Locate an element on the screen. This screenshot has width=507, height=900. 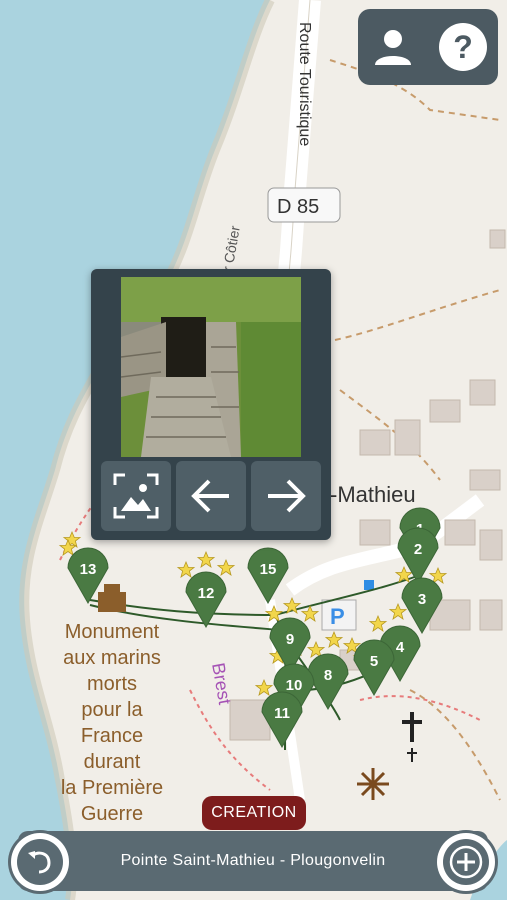
monument-label-line: la Première is located at coordinates (112, 788).